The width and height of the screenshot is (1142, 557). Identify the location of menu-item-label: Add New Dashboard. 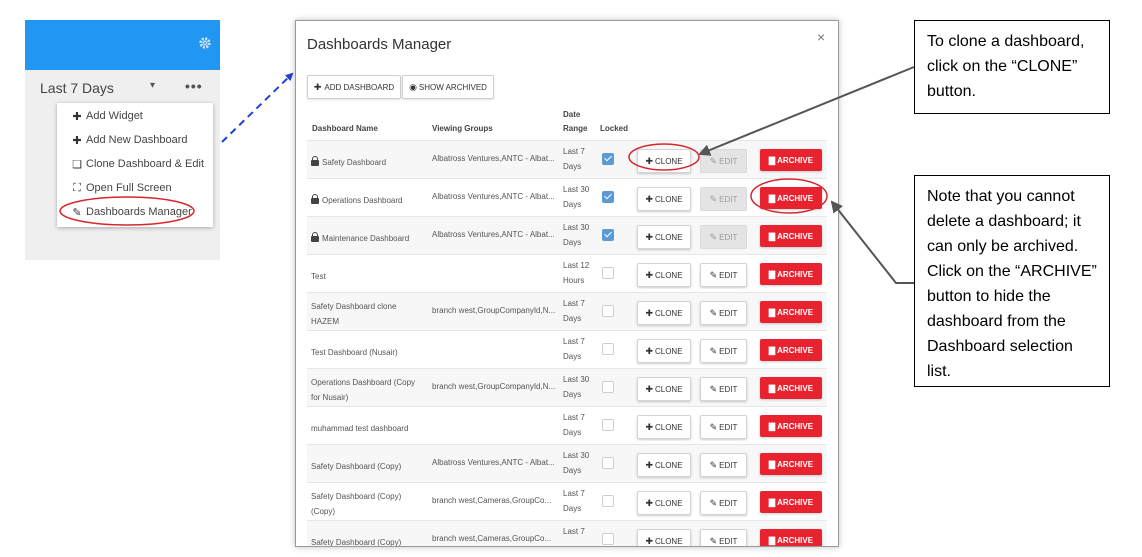
(137, 140).